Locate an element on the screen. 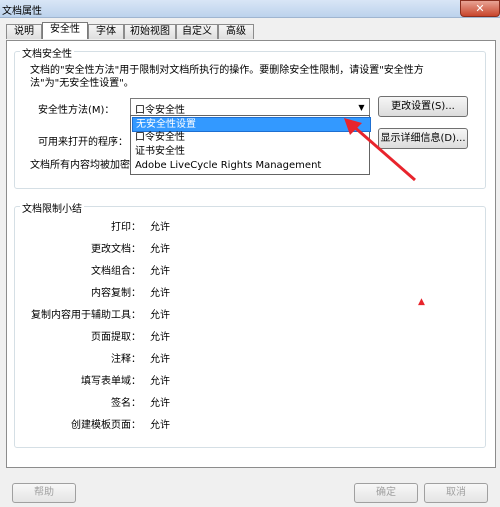 The image size is (500, 507). help-button: 帮助 is located at coordinates (44, 493).